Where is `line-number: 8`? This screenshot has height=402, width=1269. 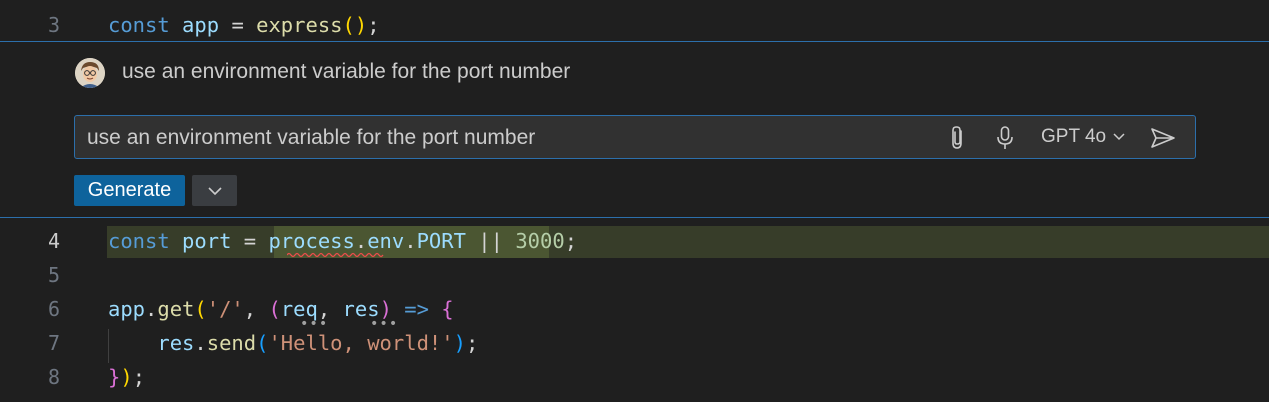
line-number: 8 is located at coordinates (53, 377).